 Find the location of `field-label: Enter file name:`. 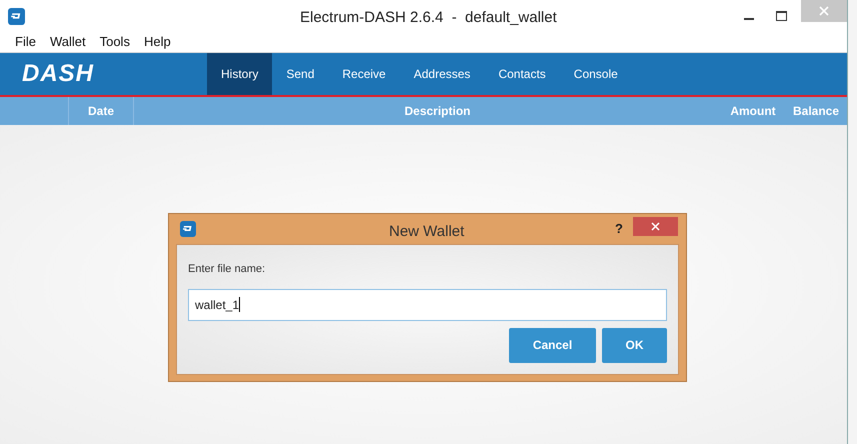

field-label: Enter file name: is located at coordinates (227, 269).